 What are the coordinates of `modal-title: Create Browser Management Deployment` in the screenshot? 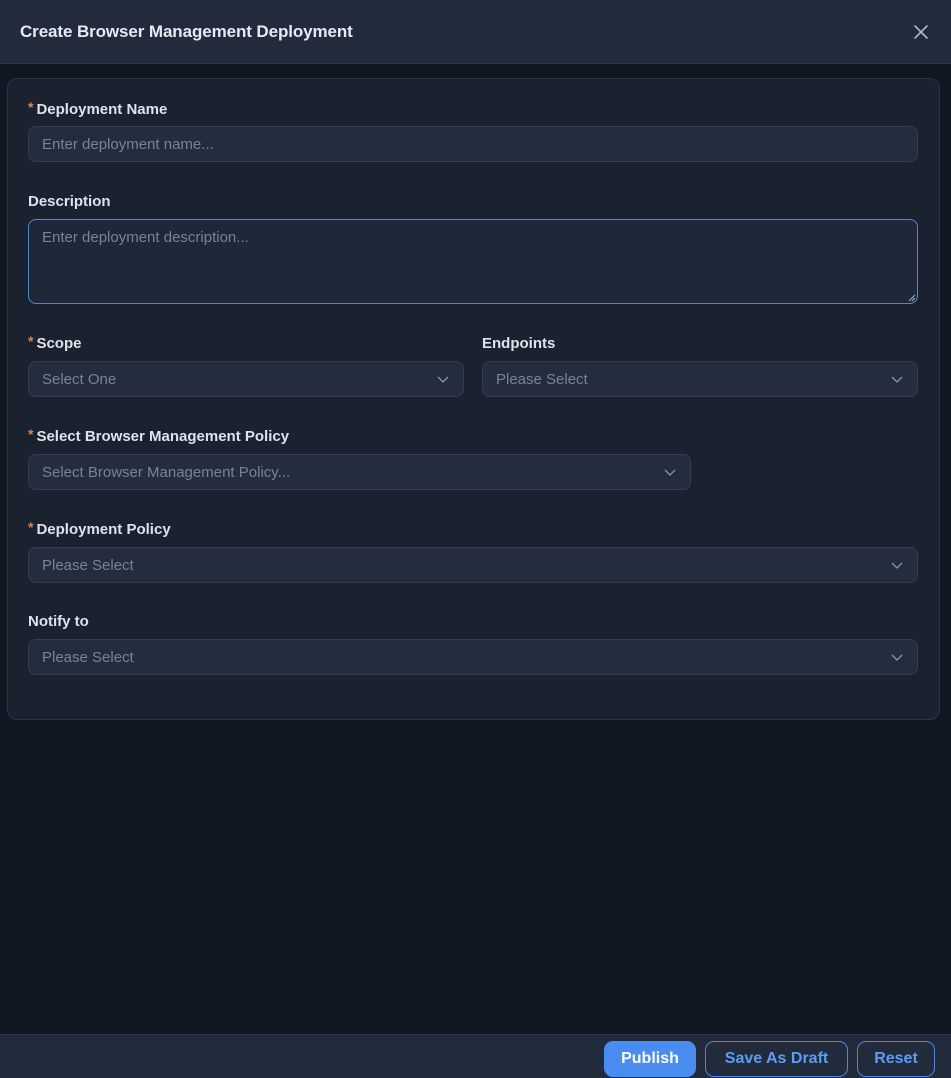 It's located at (186, 31).